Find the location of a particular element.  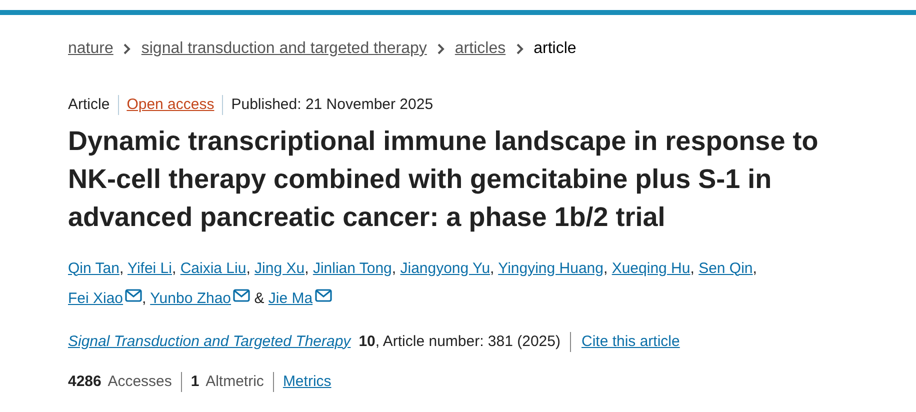

author-link: Sen Qin is located at coordinates (725, 268).